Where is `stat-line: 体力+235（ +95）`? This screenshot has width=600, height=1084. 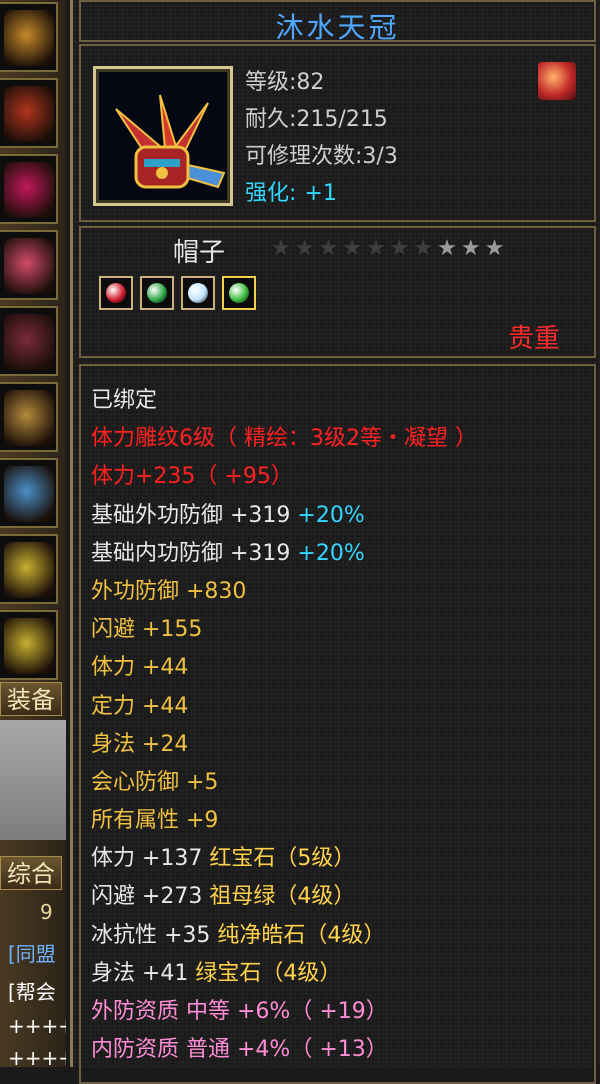
stat-line: 体力+235（ +95） is located at coordinates (284, 477).